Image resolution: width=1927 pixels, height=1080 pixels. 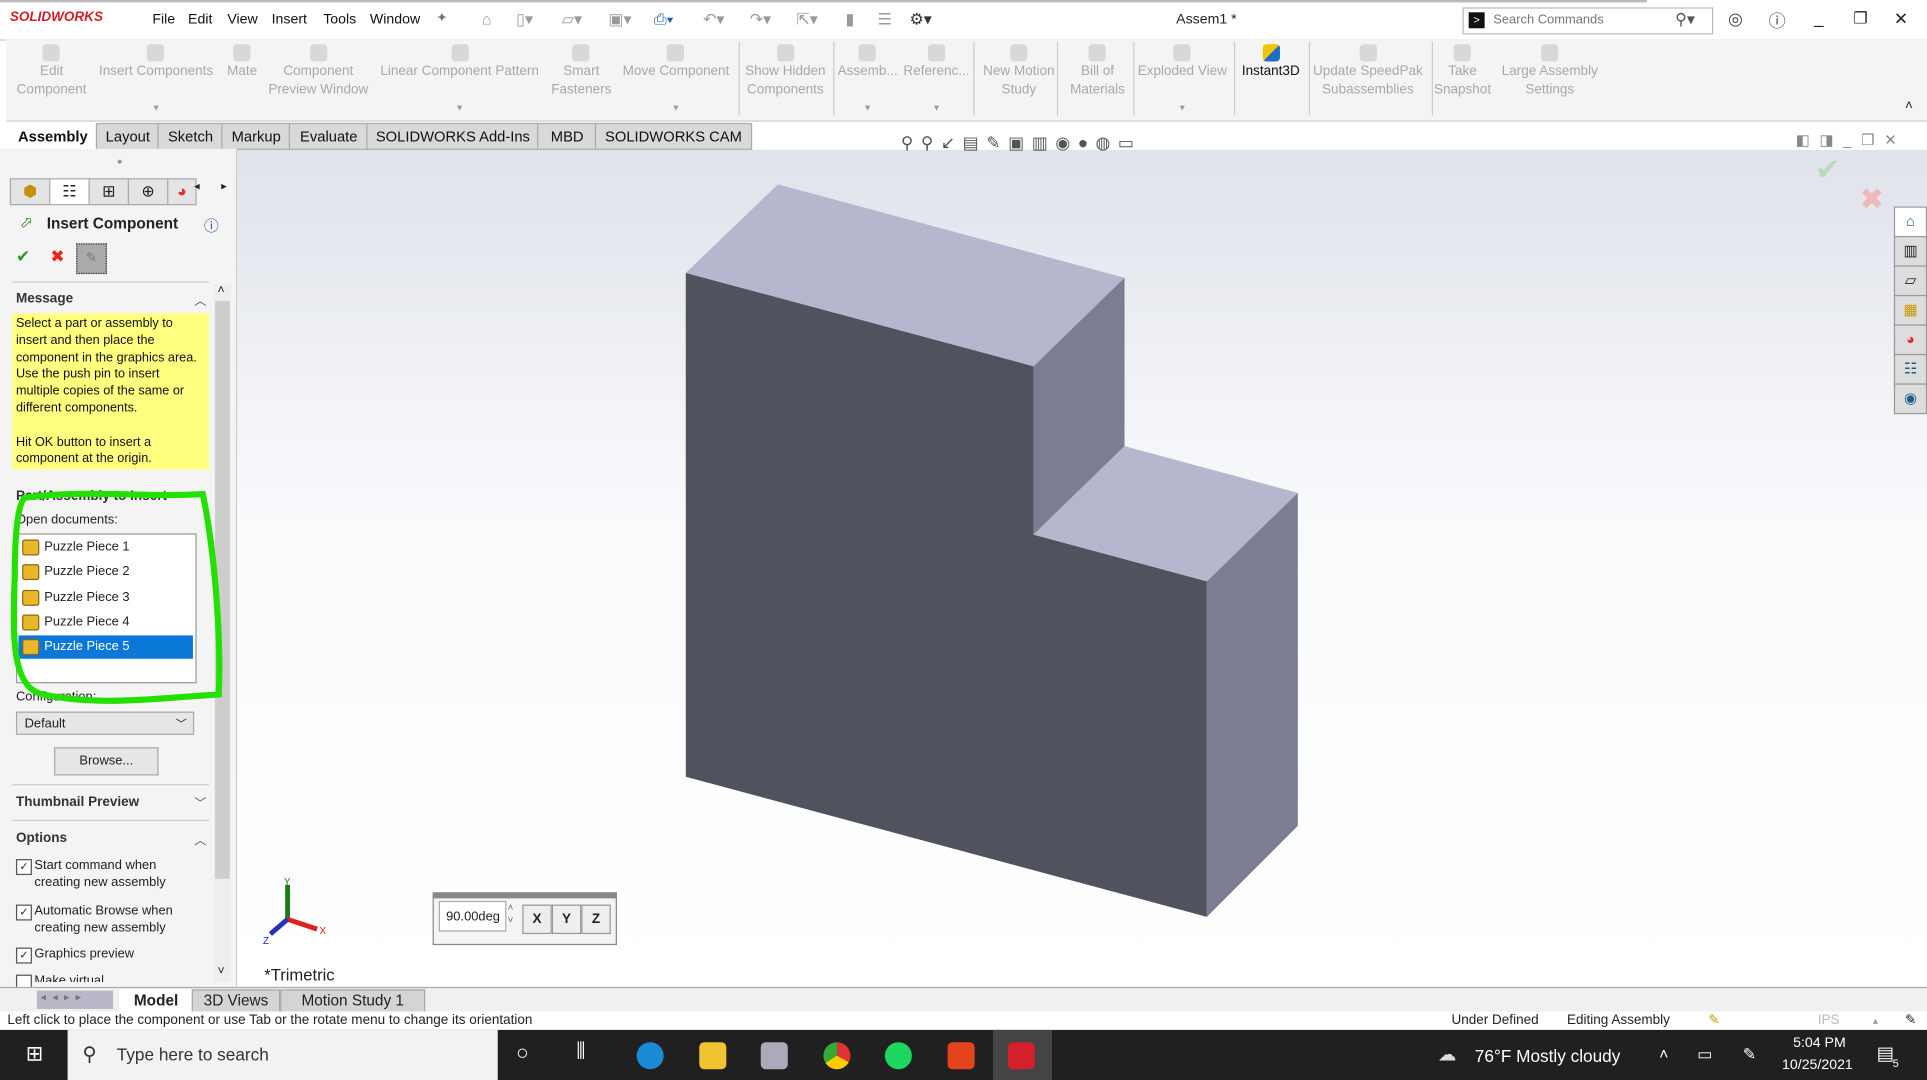 I want to click on weather-text: 76°F Mostly cloudy, so click(x=1548, y=1056).